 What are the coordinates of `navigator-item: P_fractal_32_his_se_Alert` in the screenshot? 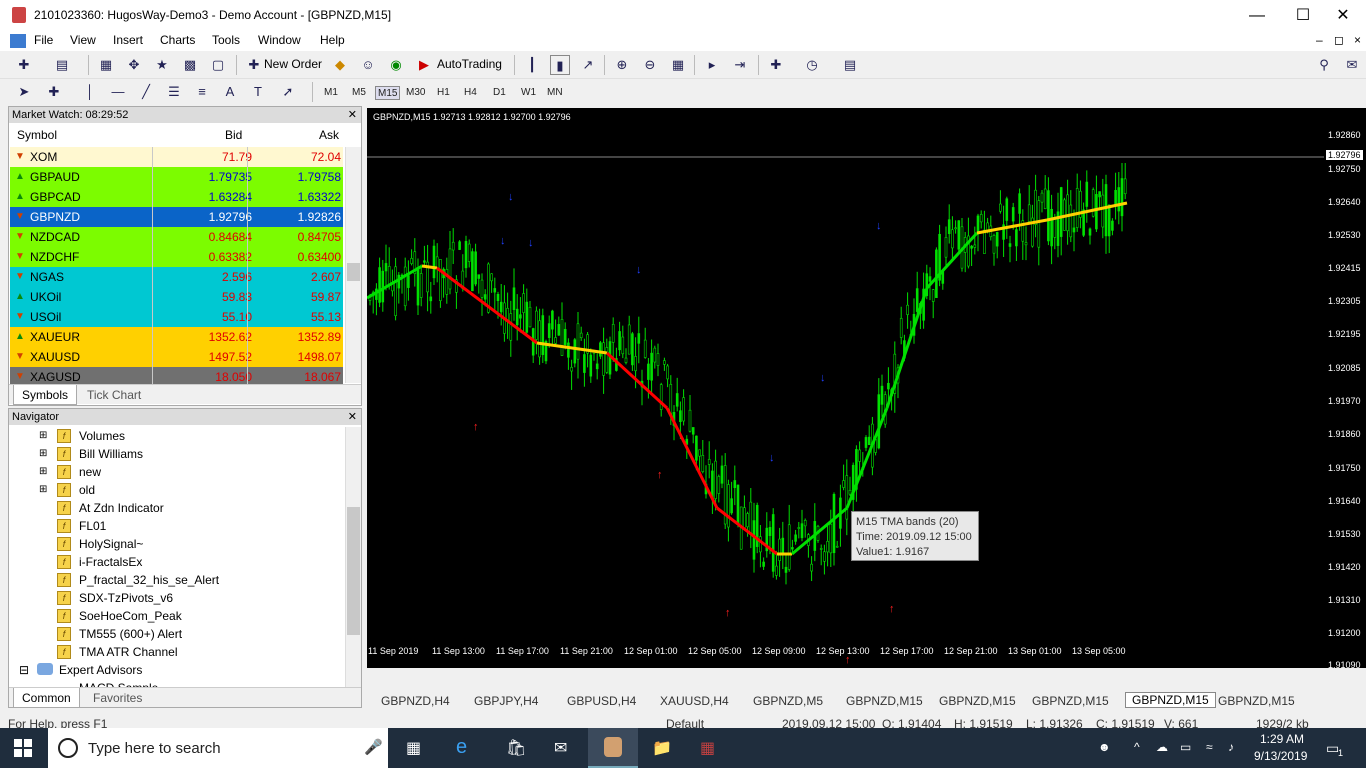 It's located at (149, 580).